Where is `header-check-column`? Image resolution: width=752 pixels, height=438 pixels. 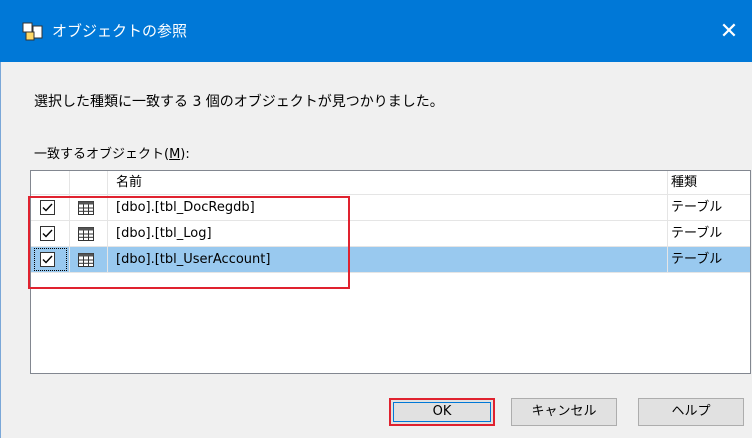
header-check-column is located at coordinates (50, 183).